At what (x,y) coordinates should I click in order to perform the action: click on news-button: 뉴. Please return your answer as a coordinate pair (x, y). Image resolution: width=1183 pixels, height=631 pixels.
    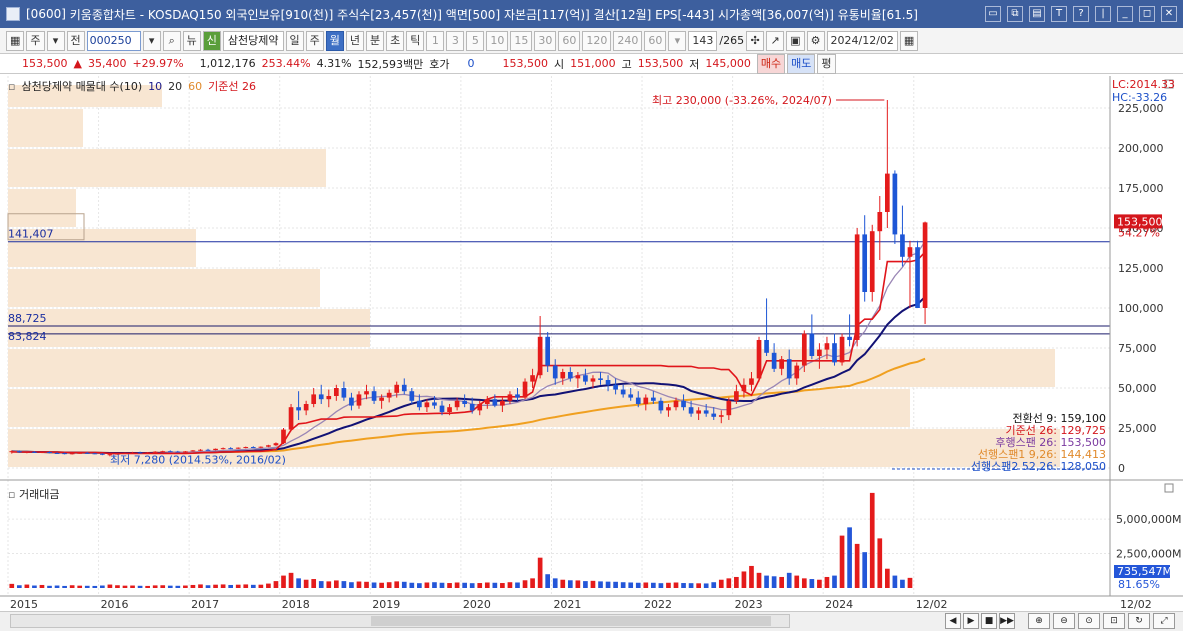
    Looking at the image, I should click on (191, 40).